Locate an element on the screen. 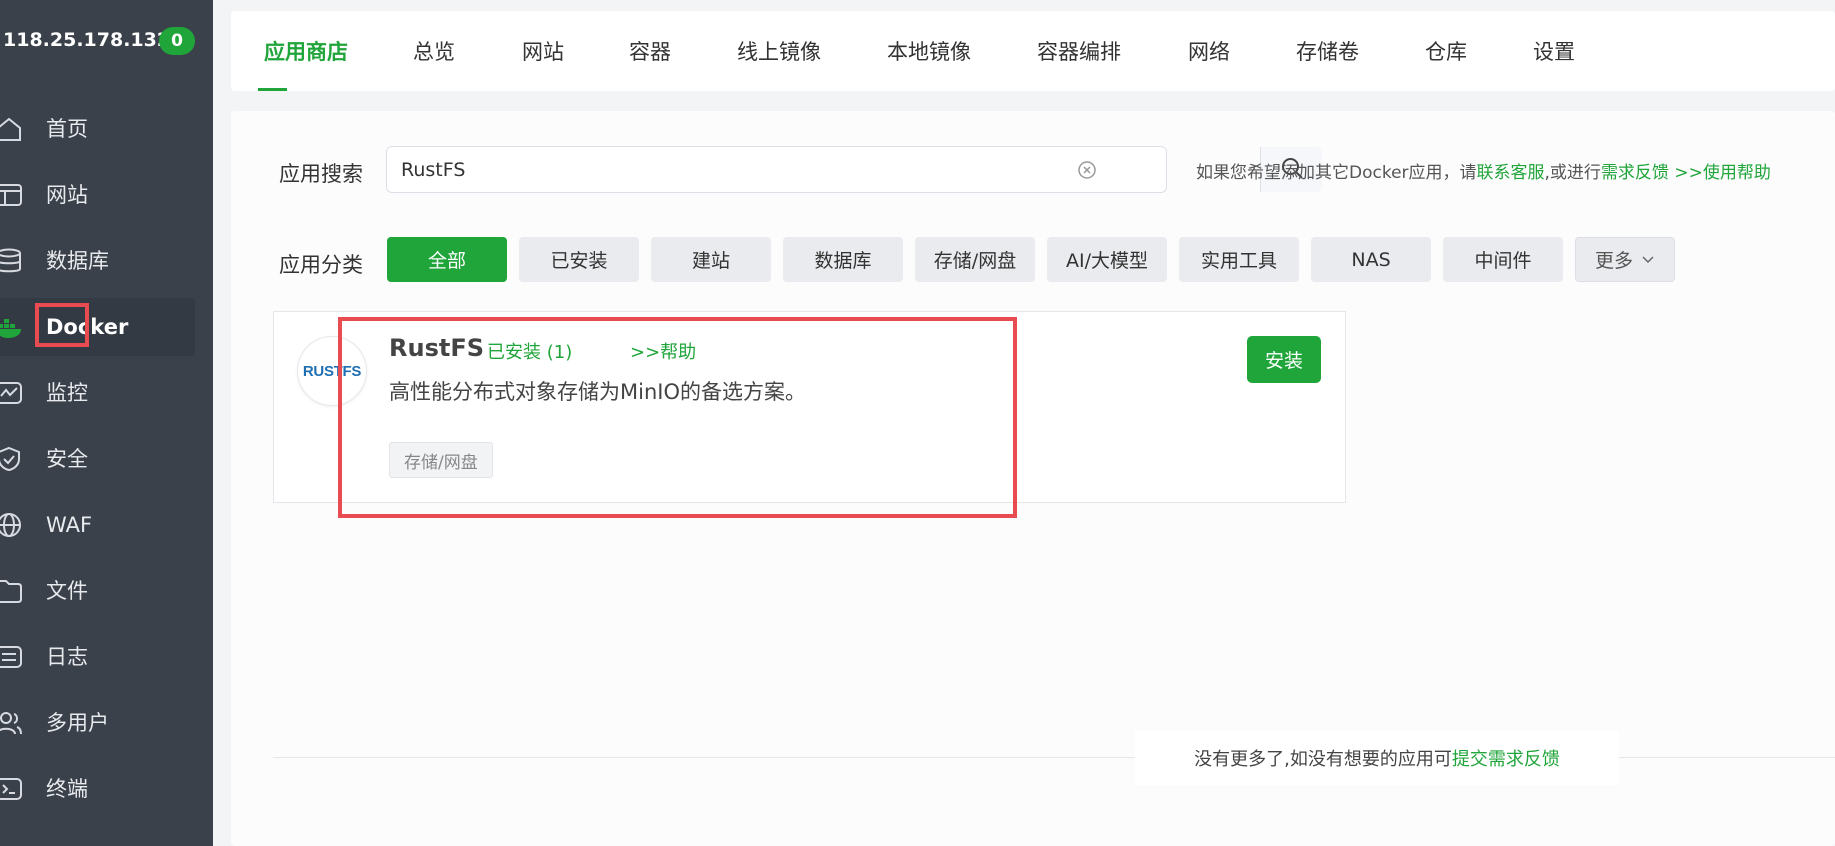 This screenshot has width=1835, height=846. server-address: 118.25.178.132 is located at coordinates (87, 40).